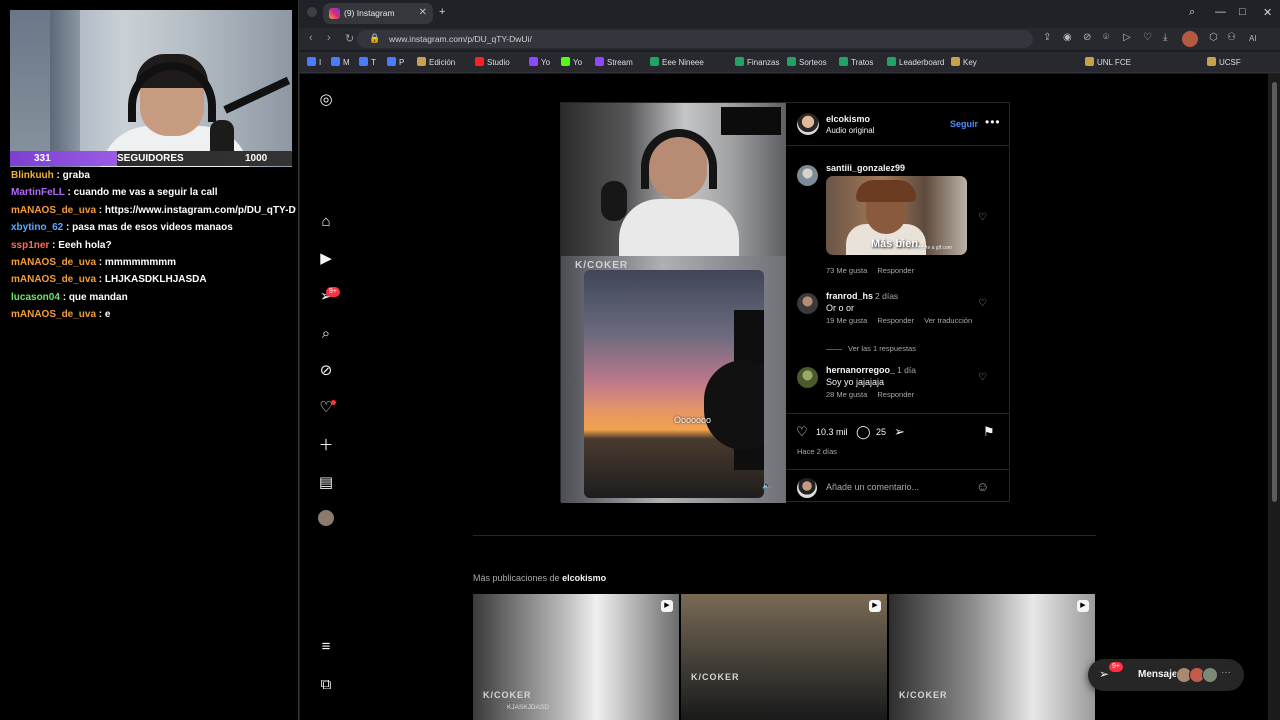  I want to click on messages-button: ➢ 9+ Mensajes ···, so click(1166, 675).